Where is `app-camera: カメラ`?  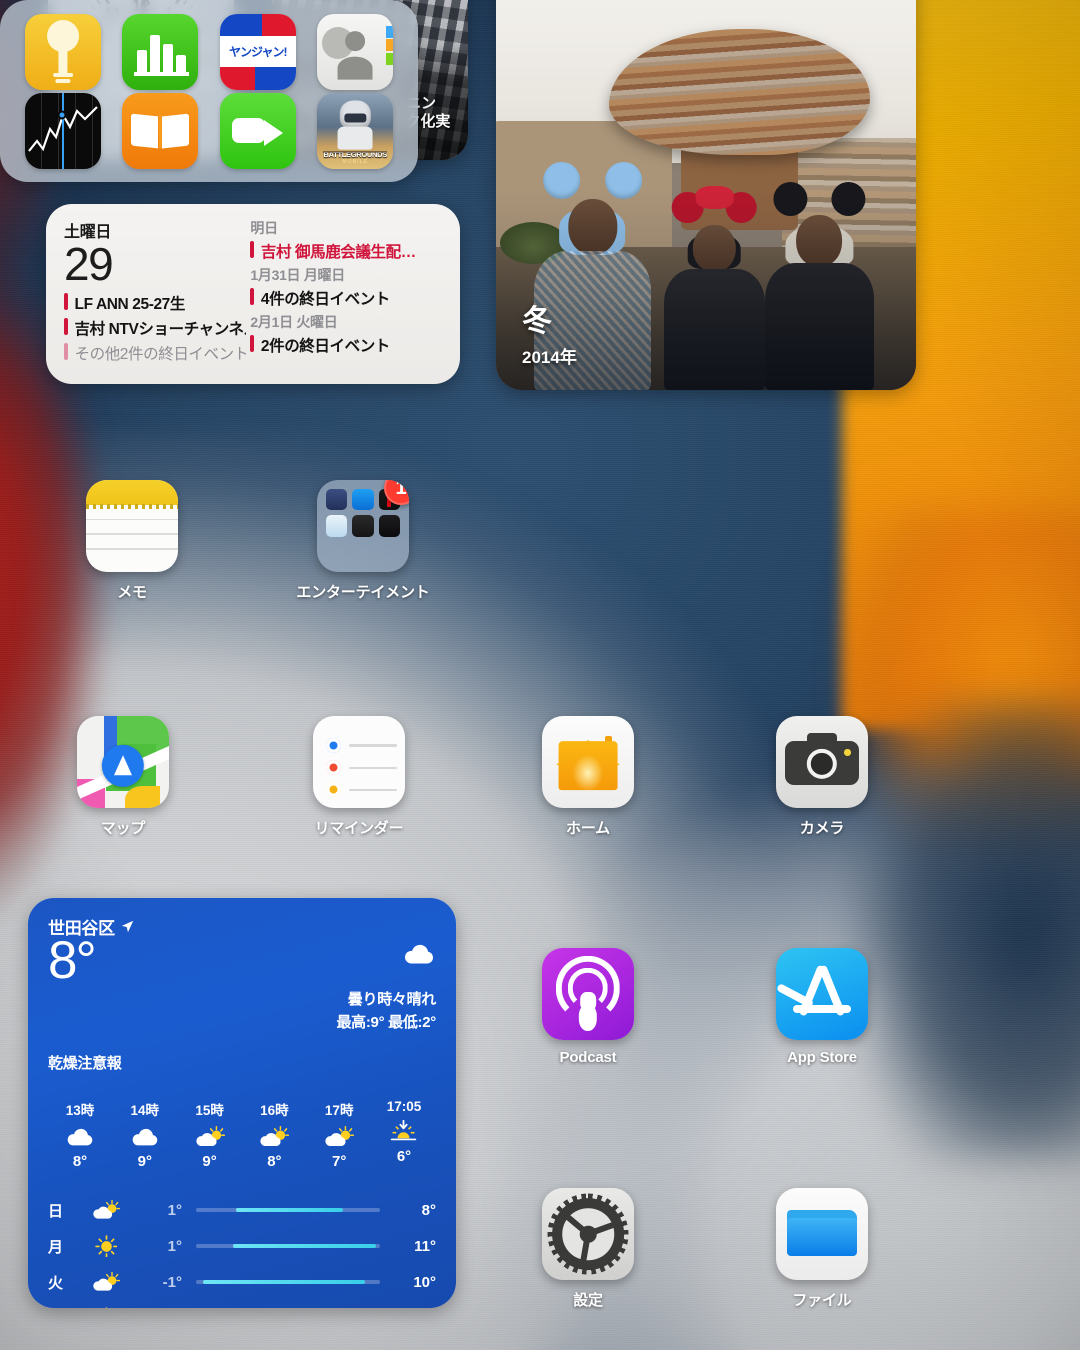 app-camera: カメラ is located at coordinates (822, 777).